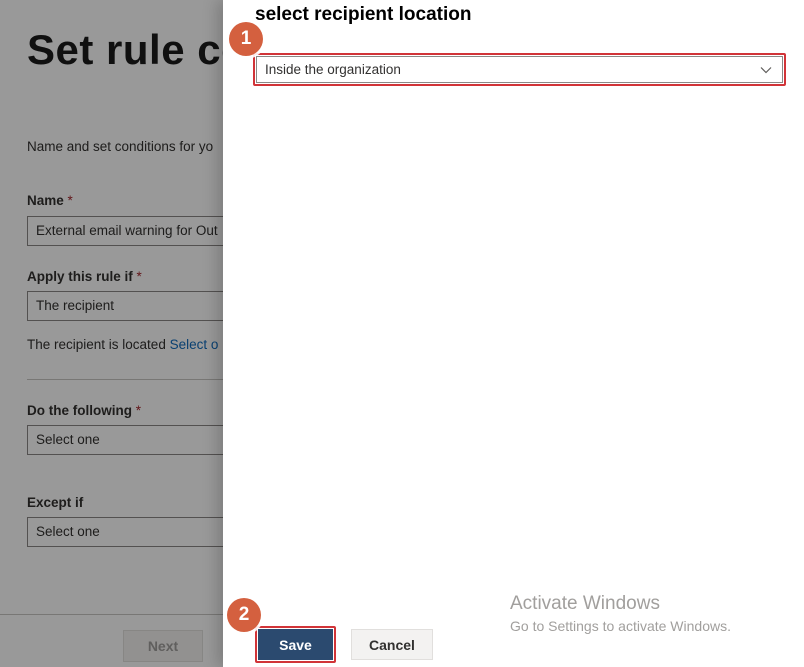 This screenshot has width=804, height=667. Describe the element at coordinates (246, 39) in the screenshot. I see `step-badge-1: 1` at that location.